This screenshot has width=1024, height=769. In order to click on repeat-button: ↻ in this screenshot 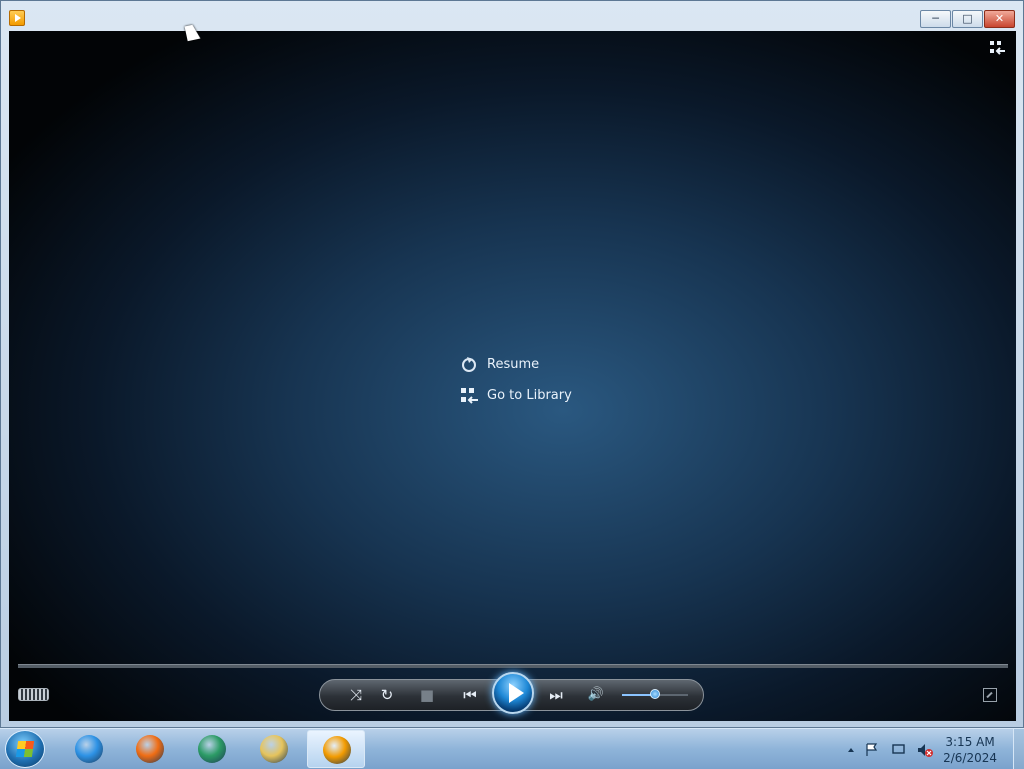, I will do `click(387, 695)`.